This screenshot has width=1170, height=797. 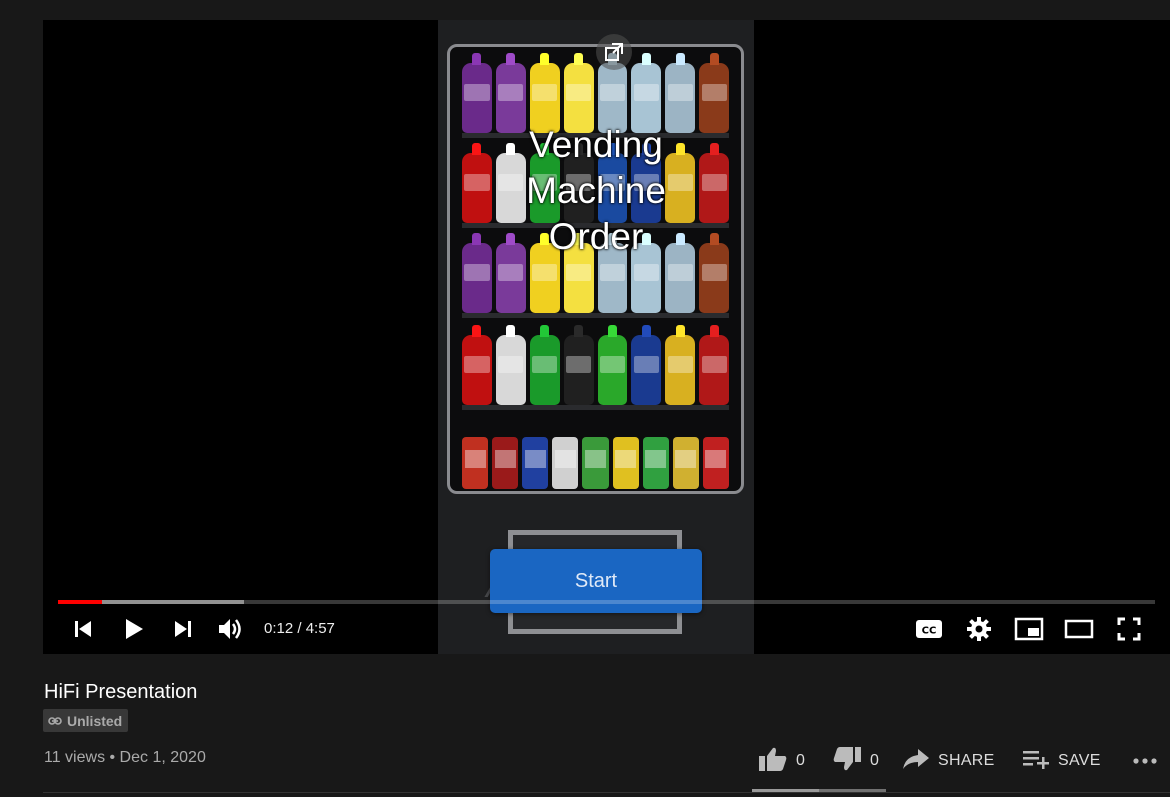 What do you see at coordinates (585, 762) in the screenshot?
I see `action-bar: 0 0 SHARE SAVE` at bounding box center [585, 762].